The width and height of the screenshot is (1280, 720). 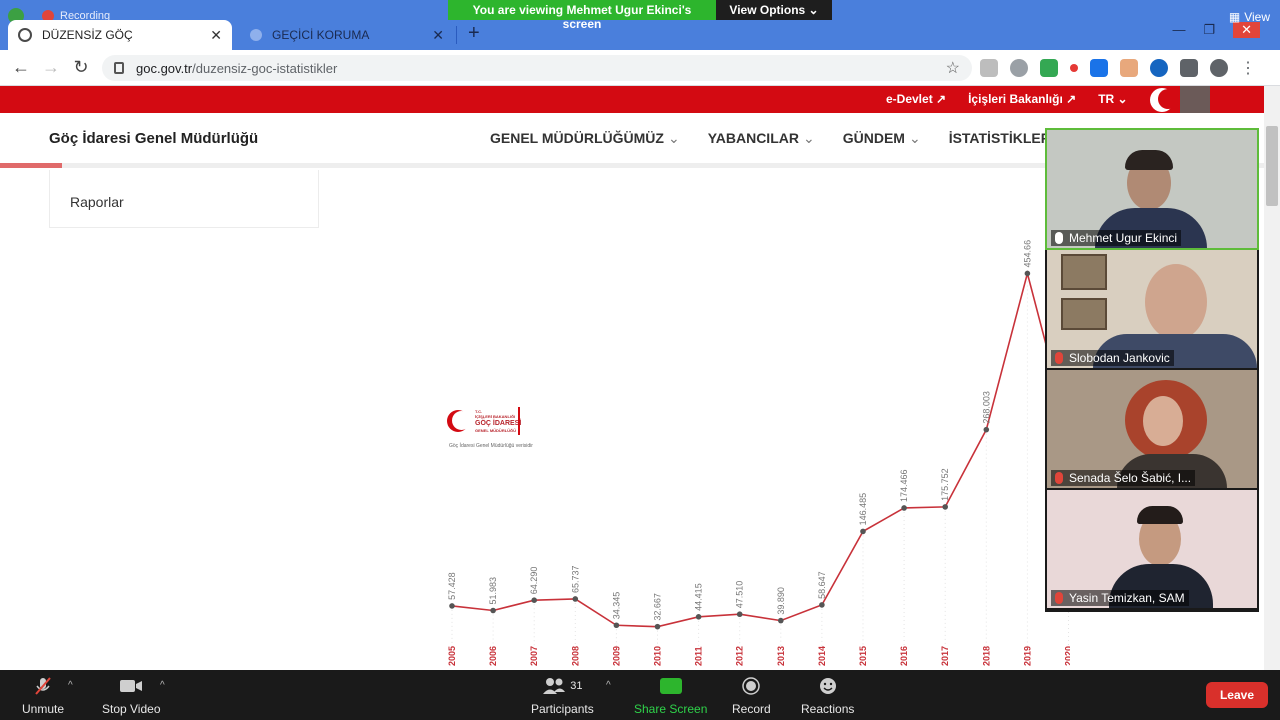 I want to click on language-select: TR ⌄, so click(x=1112, y=99).